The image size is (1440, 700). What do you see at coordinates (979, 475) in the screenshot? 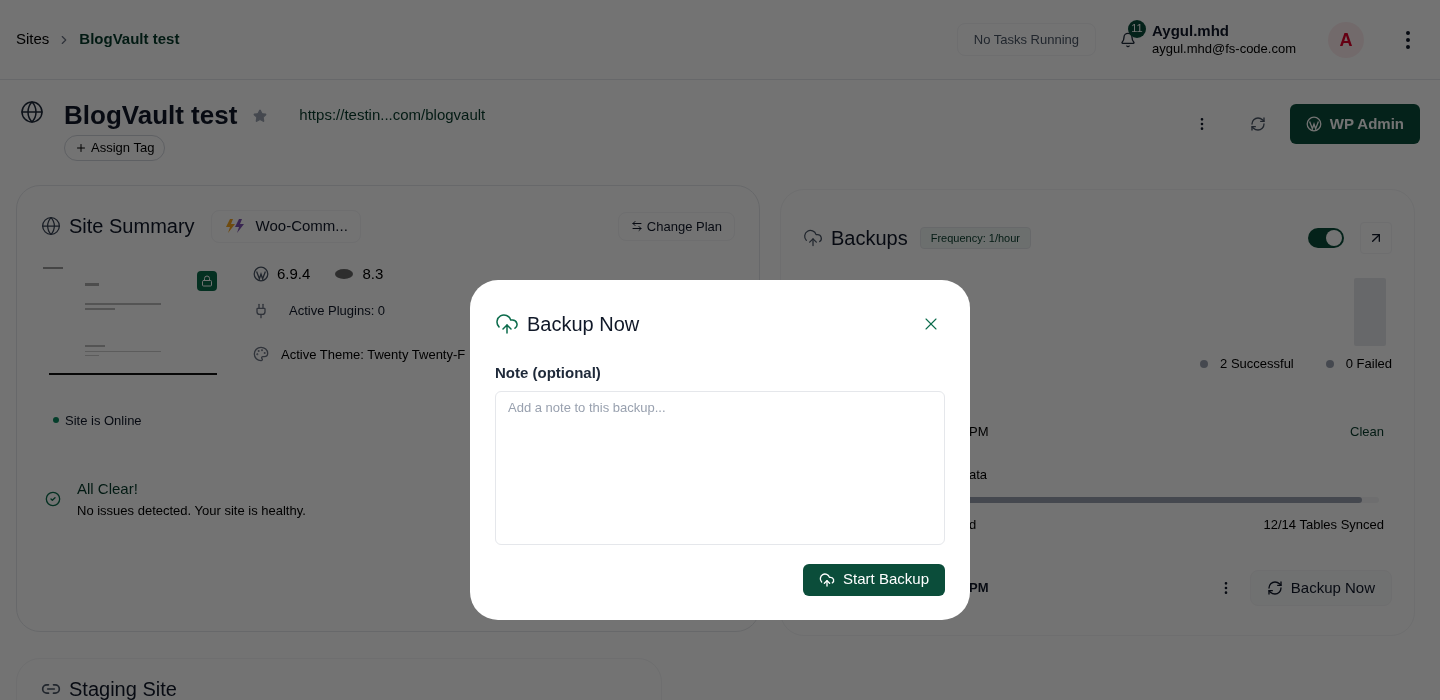
I see `sync-label: ata` at bounding box center [979, 475].